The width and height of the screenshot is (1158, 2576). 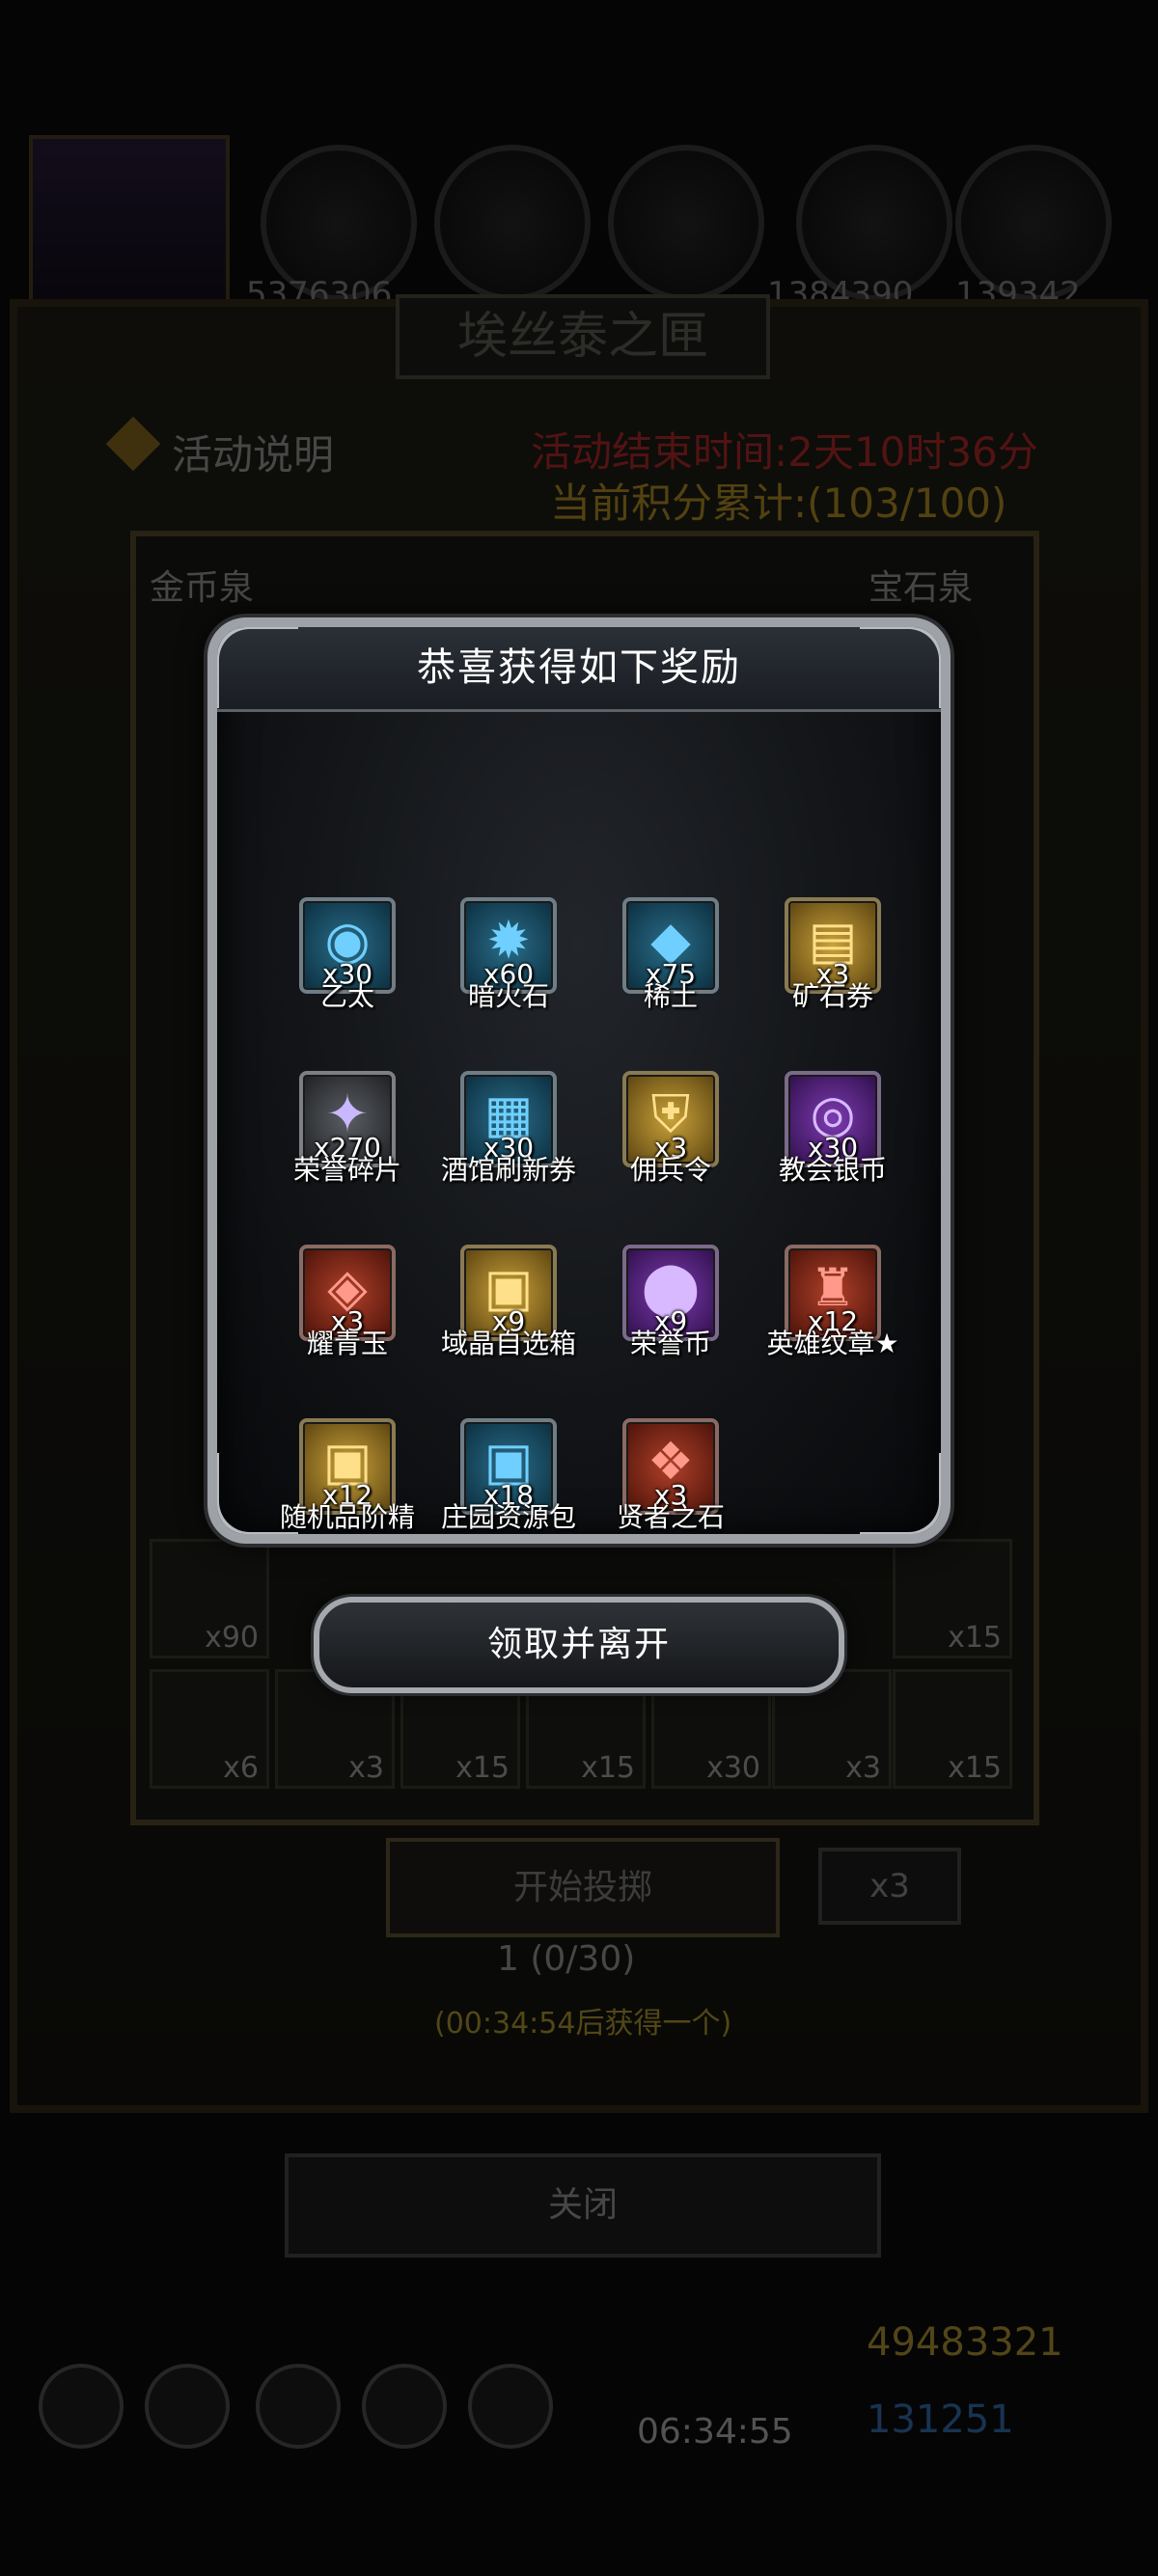 What do you see at coordinates (670, 946) in the screenshot?
I see `rare-earth-icon: ◆ x75` at bounding box center [670, 946].